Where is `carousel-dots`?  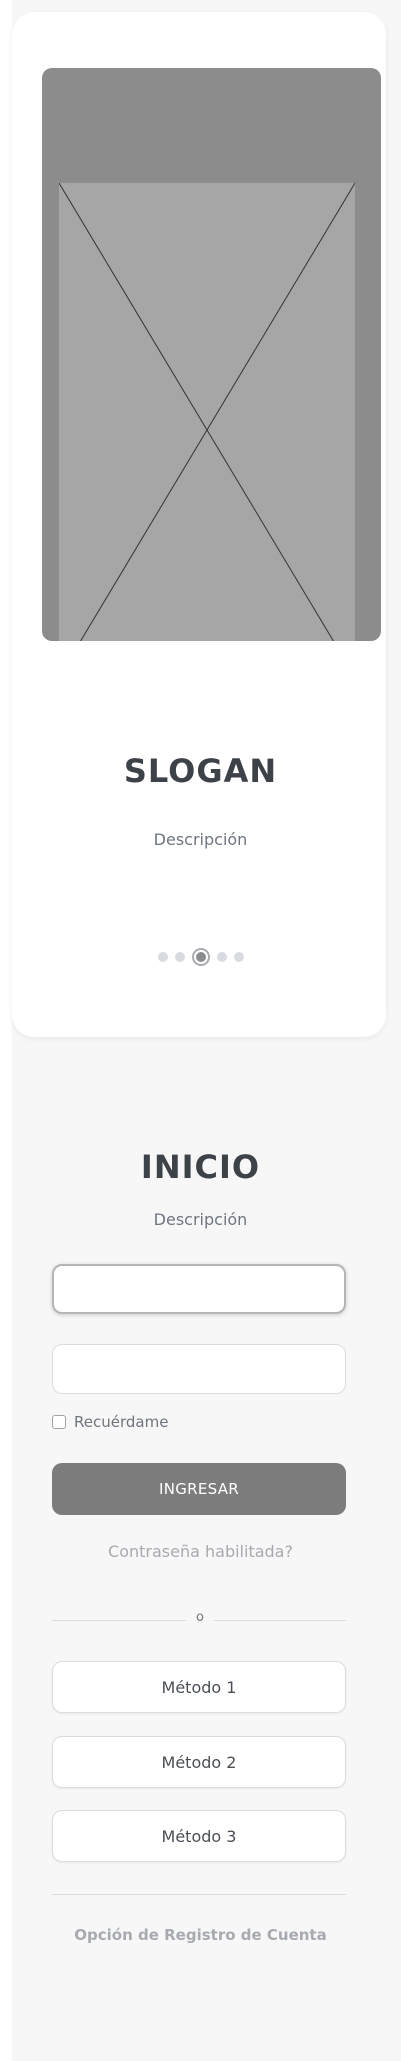
carousel-dots is located at coordinates (200, 957).